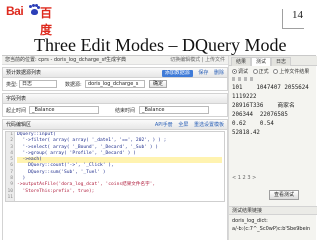  What do you see at coordinates (244, 97) in the screenshot?
I see `result-line: 1119222` at bounding box center [244, 97].